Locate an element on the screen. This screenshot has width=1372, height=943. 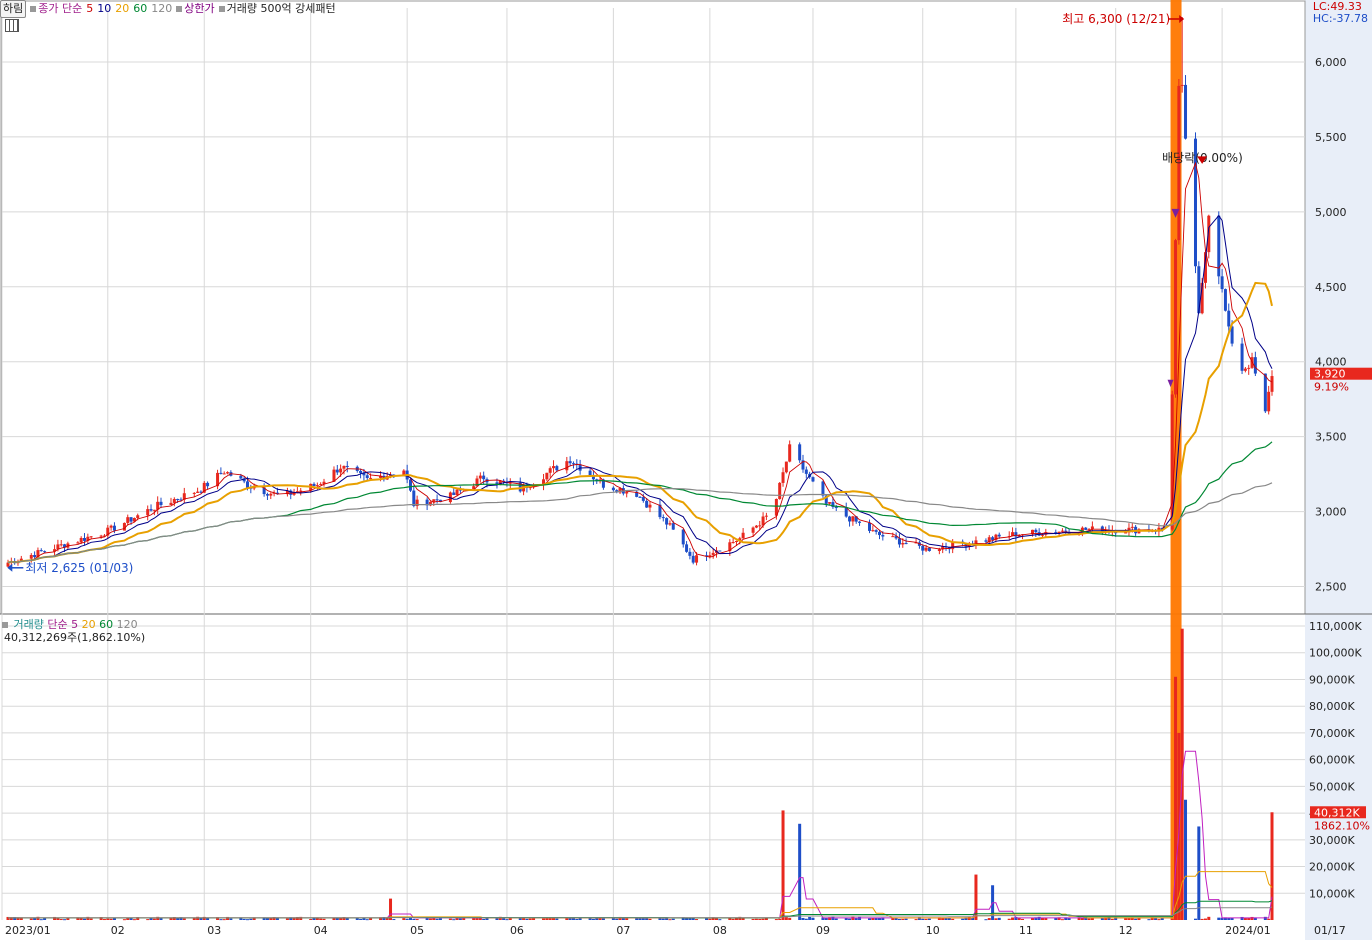
volume-value-text: 40,312,269주(1,862.10%) is located at coordinates (75, 637).